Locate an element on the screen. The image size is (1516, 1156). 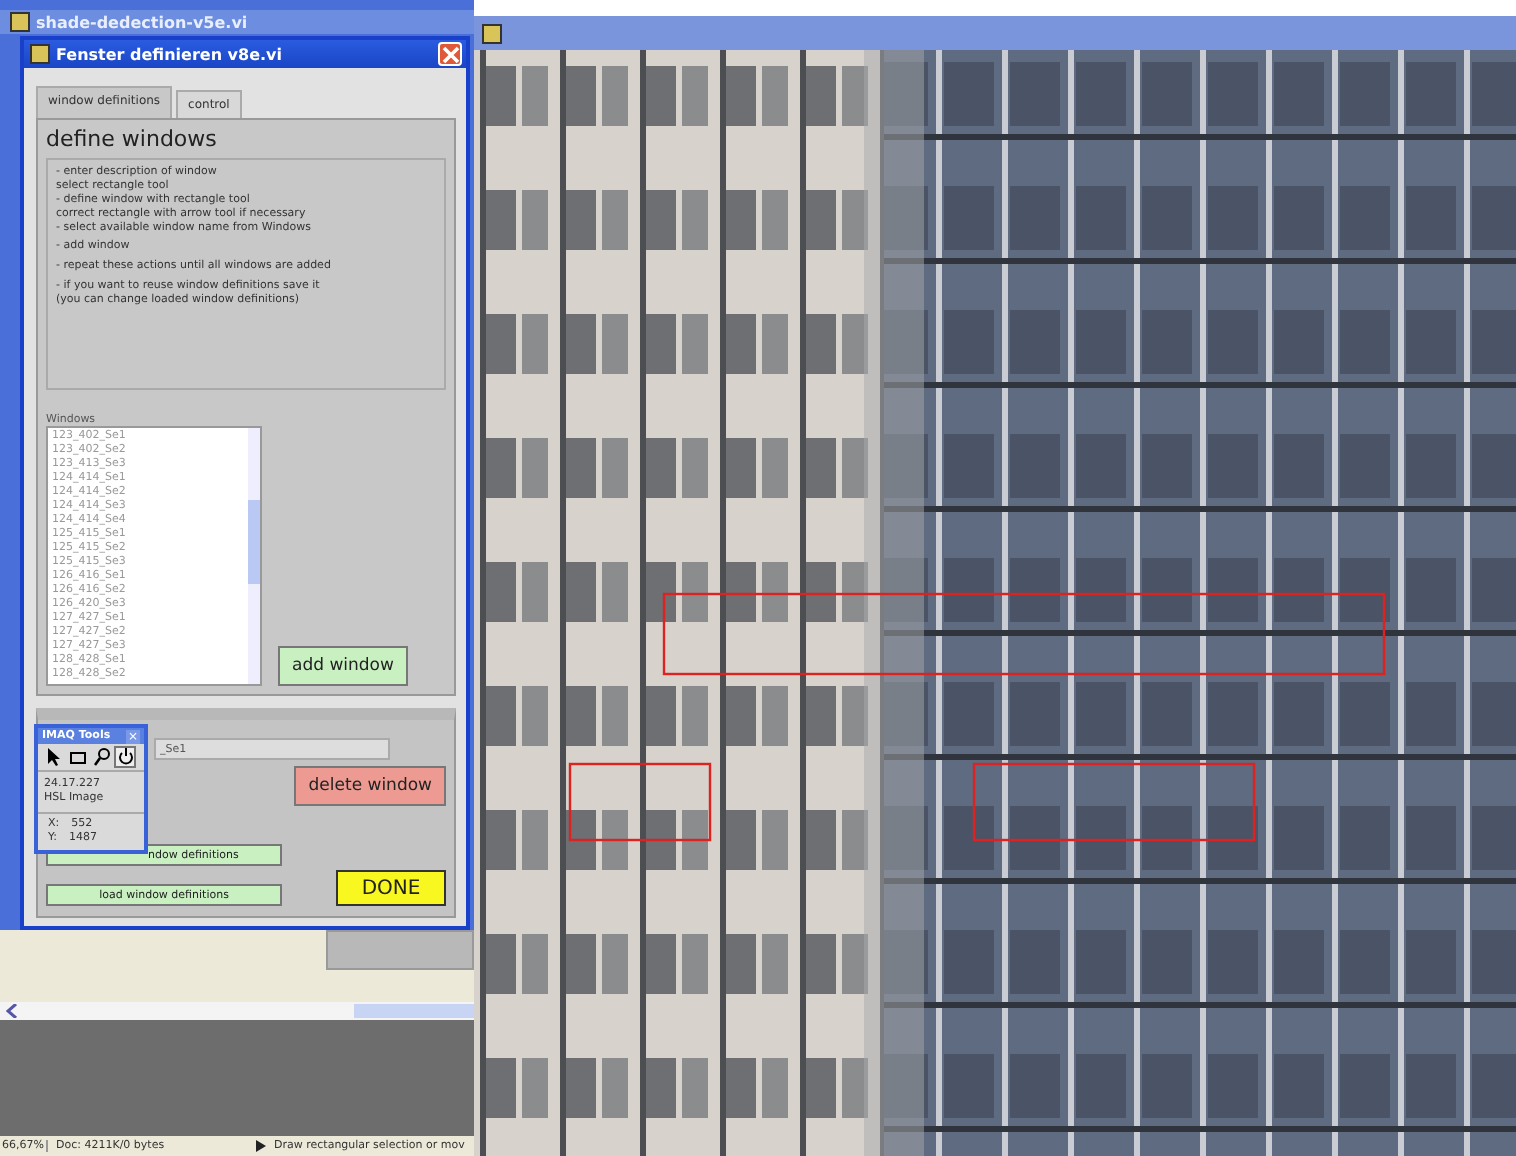
pointer-tool is located at coordinates (53, 757).